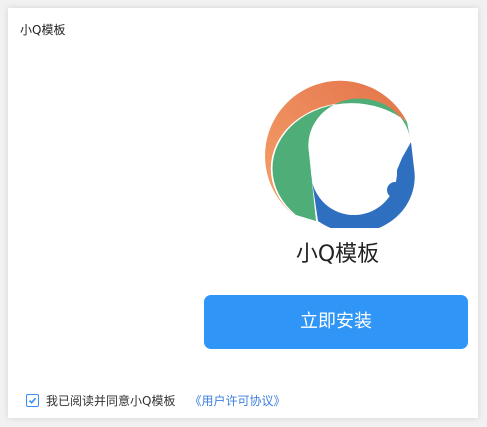 Image resolution: width=487 pixels, height=427 pixels. Describe the element at coordinates (111, 401) in the screenshot. I see `agreement-text: 我已阅读并同意小Q模板` at that location.